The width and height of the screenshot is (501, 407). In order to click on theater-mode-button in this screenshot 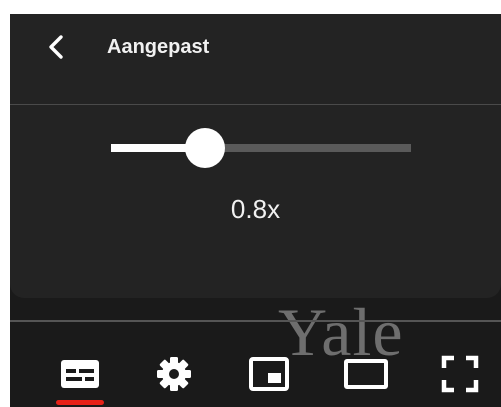, I will do `click(366, 374)`.